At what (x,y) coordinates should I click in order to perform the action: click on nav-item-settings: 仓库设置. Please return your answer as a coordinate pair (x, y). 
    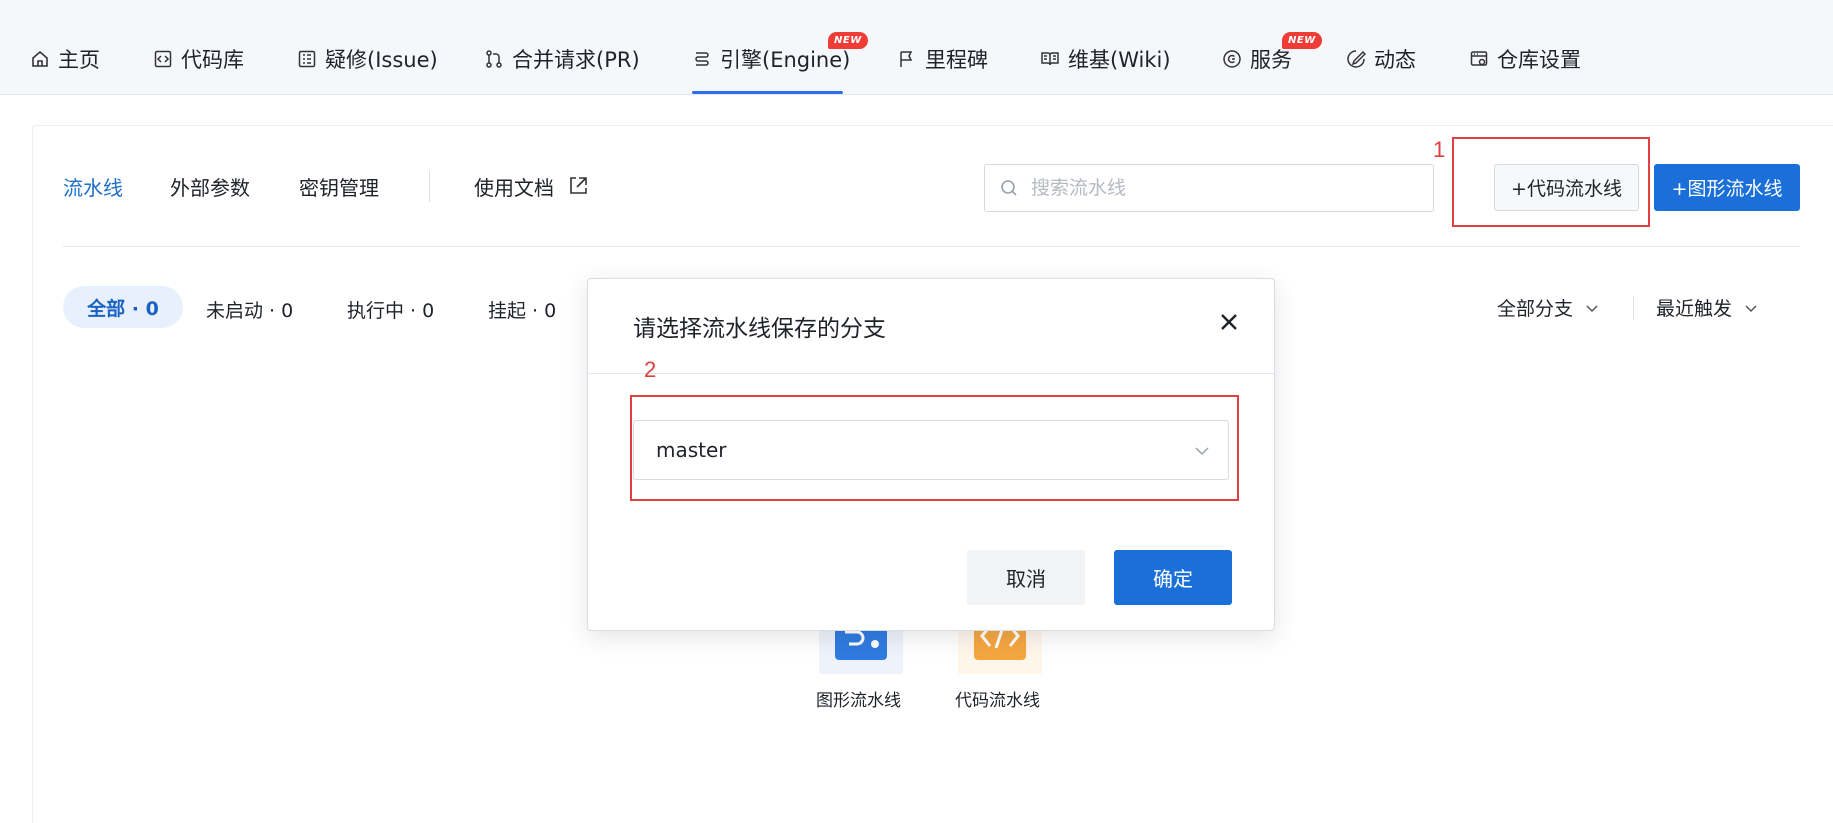
    Looking at the image, I should click on (1525, 59).